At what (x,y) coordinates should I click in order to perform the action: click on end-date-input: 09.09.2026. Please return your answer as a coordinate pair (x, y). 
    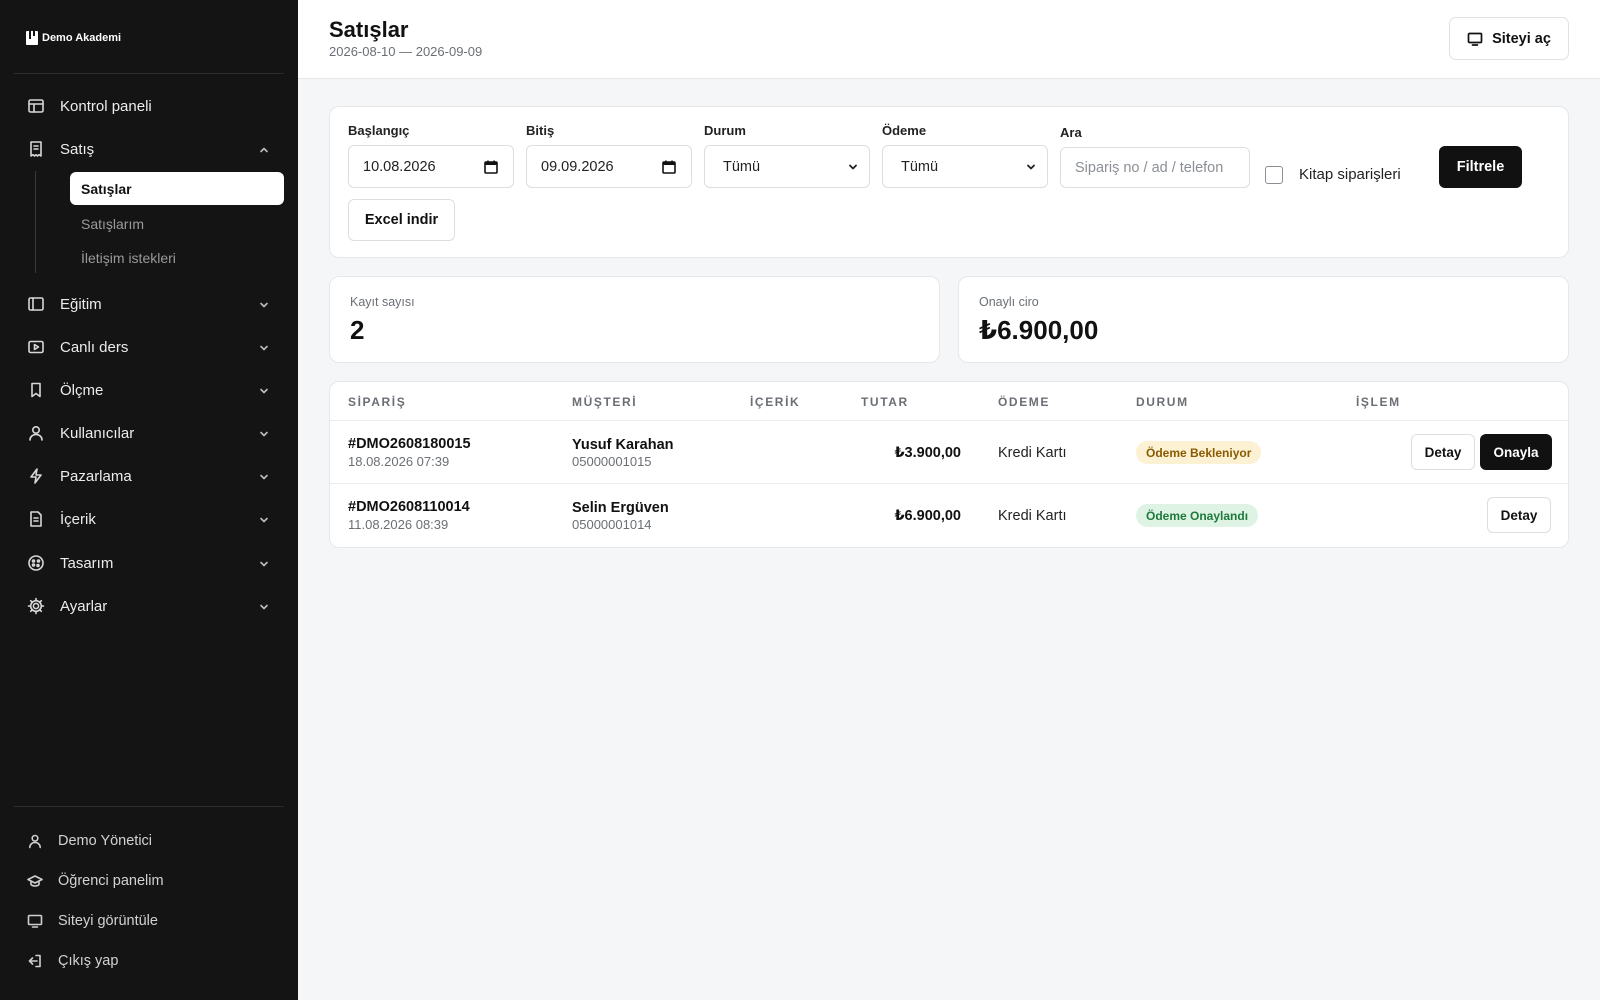
    Looking at the image, I should click on (609, 166).